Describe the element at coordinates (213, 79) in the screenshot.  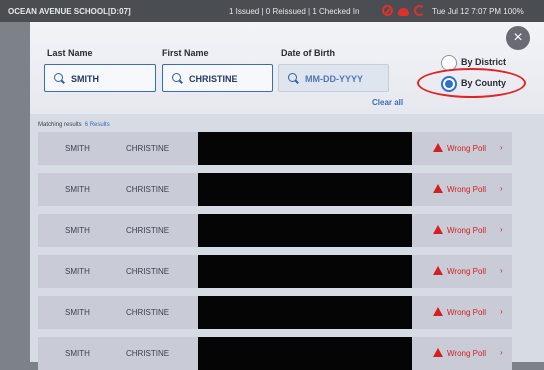
I see `first-name-value: CHRISTINE` at that location.